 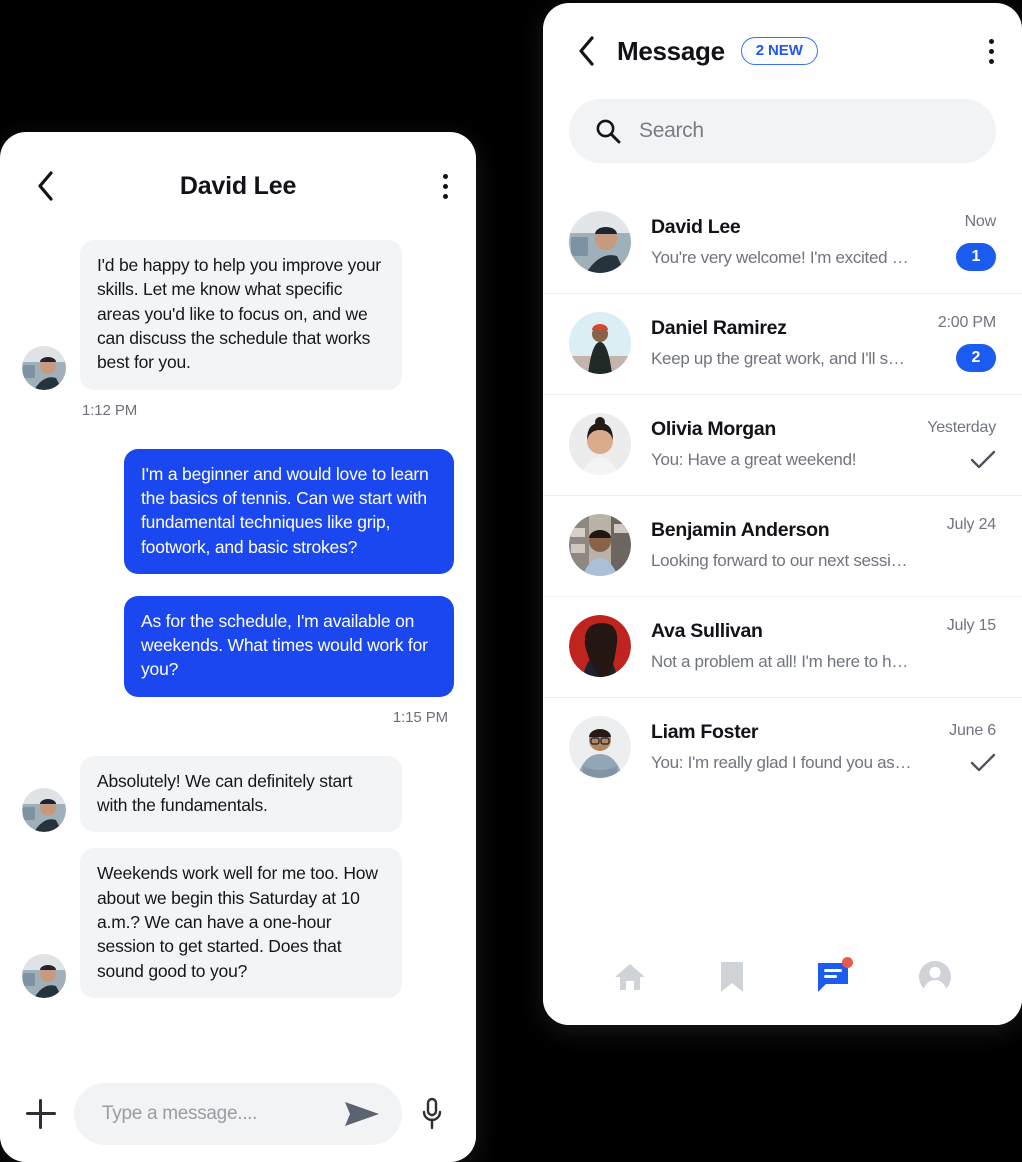 I want to click on search-icon, so click(x=608, y=131).